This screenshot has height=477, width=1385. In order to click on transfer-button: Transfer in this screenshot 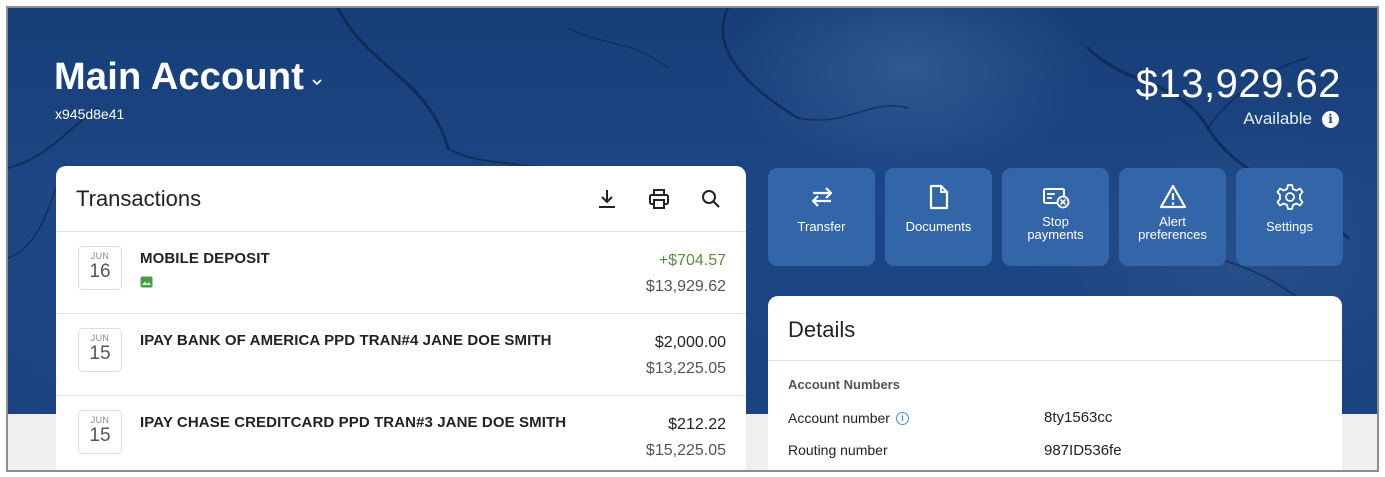, I will do `click(821, 217)`.